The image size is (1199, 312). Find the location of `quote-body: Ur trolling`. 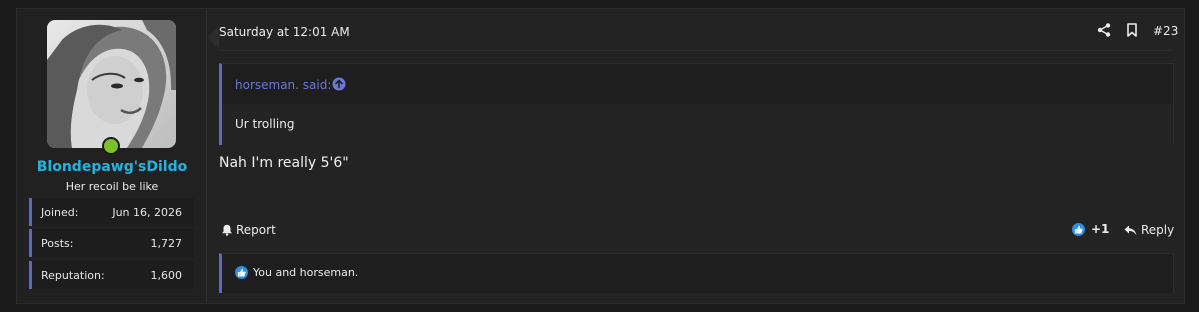

quote-body: Ur trolling is located at coordinates (697, 124).